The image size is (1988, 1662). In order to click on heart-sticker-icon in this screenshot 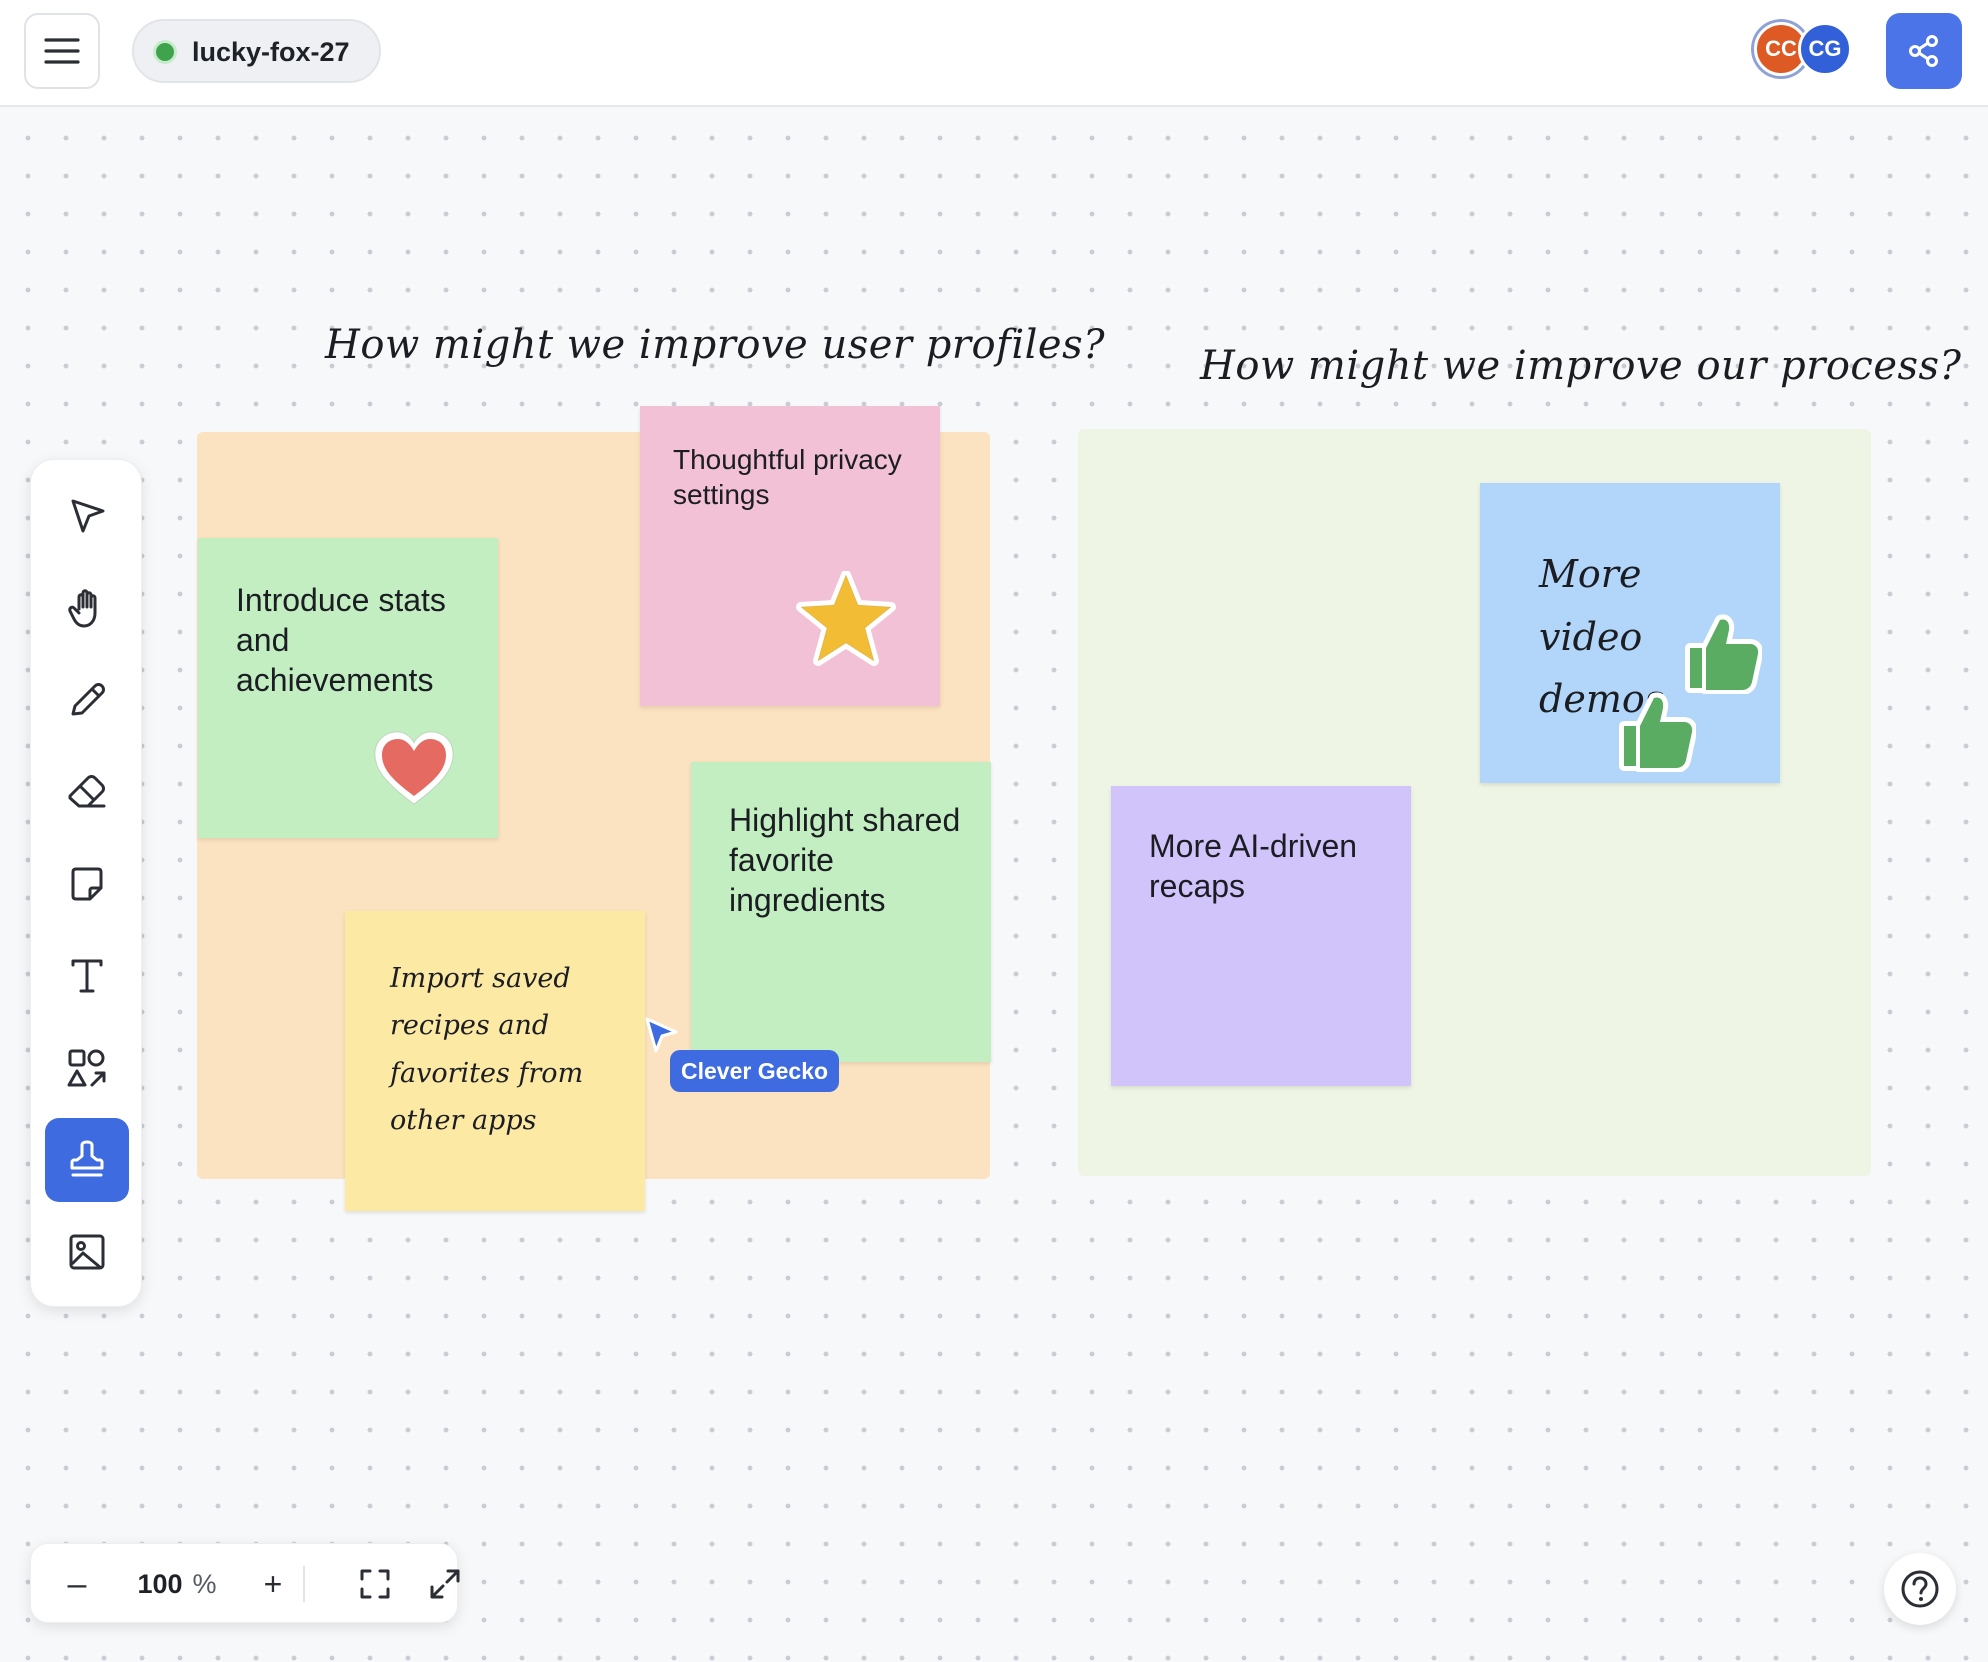, I will do `click(414, 769)`.